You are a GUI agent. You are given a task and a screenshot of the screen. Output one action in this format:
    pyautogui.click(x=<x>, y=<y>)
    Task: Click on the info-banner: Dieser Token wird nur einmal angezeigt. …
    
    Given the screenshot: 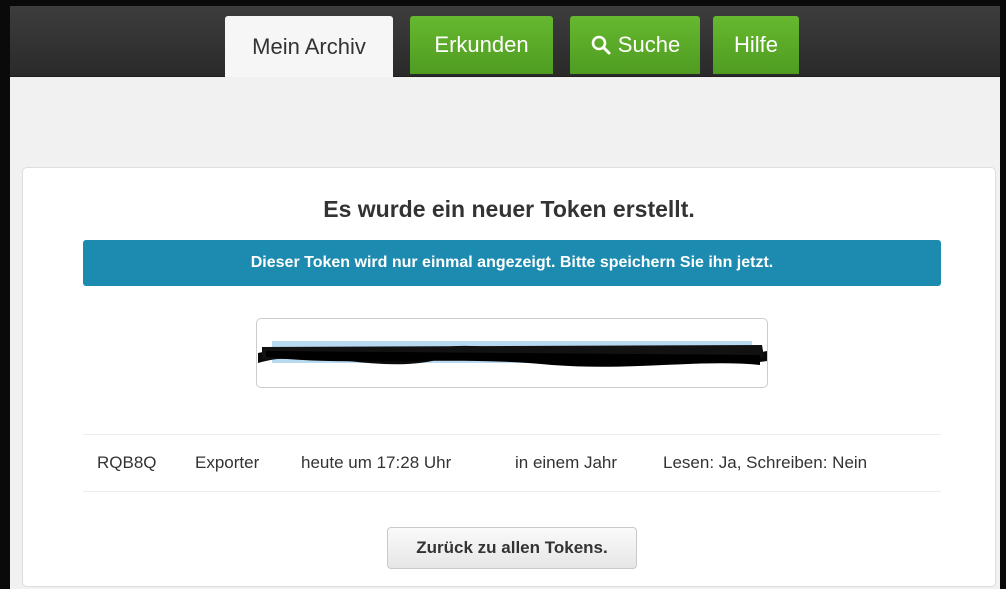 What is the action you would take?
    pyautogui.click(x=512, y=263)
    